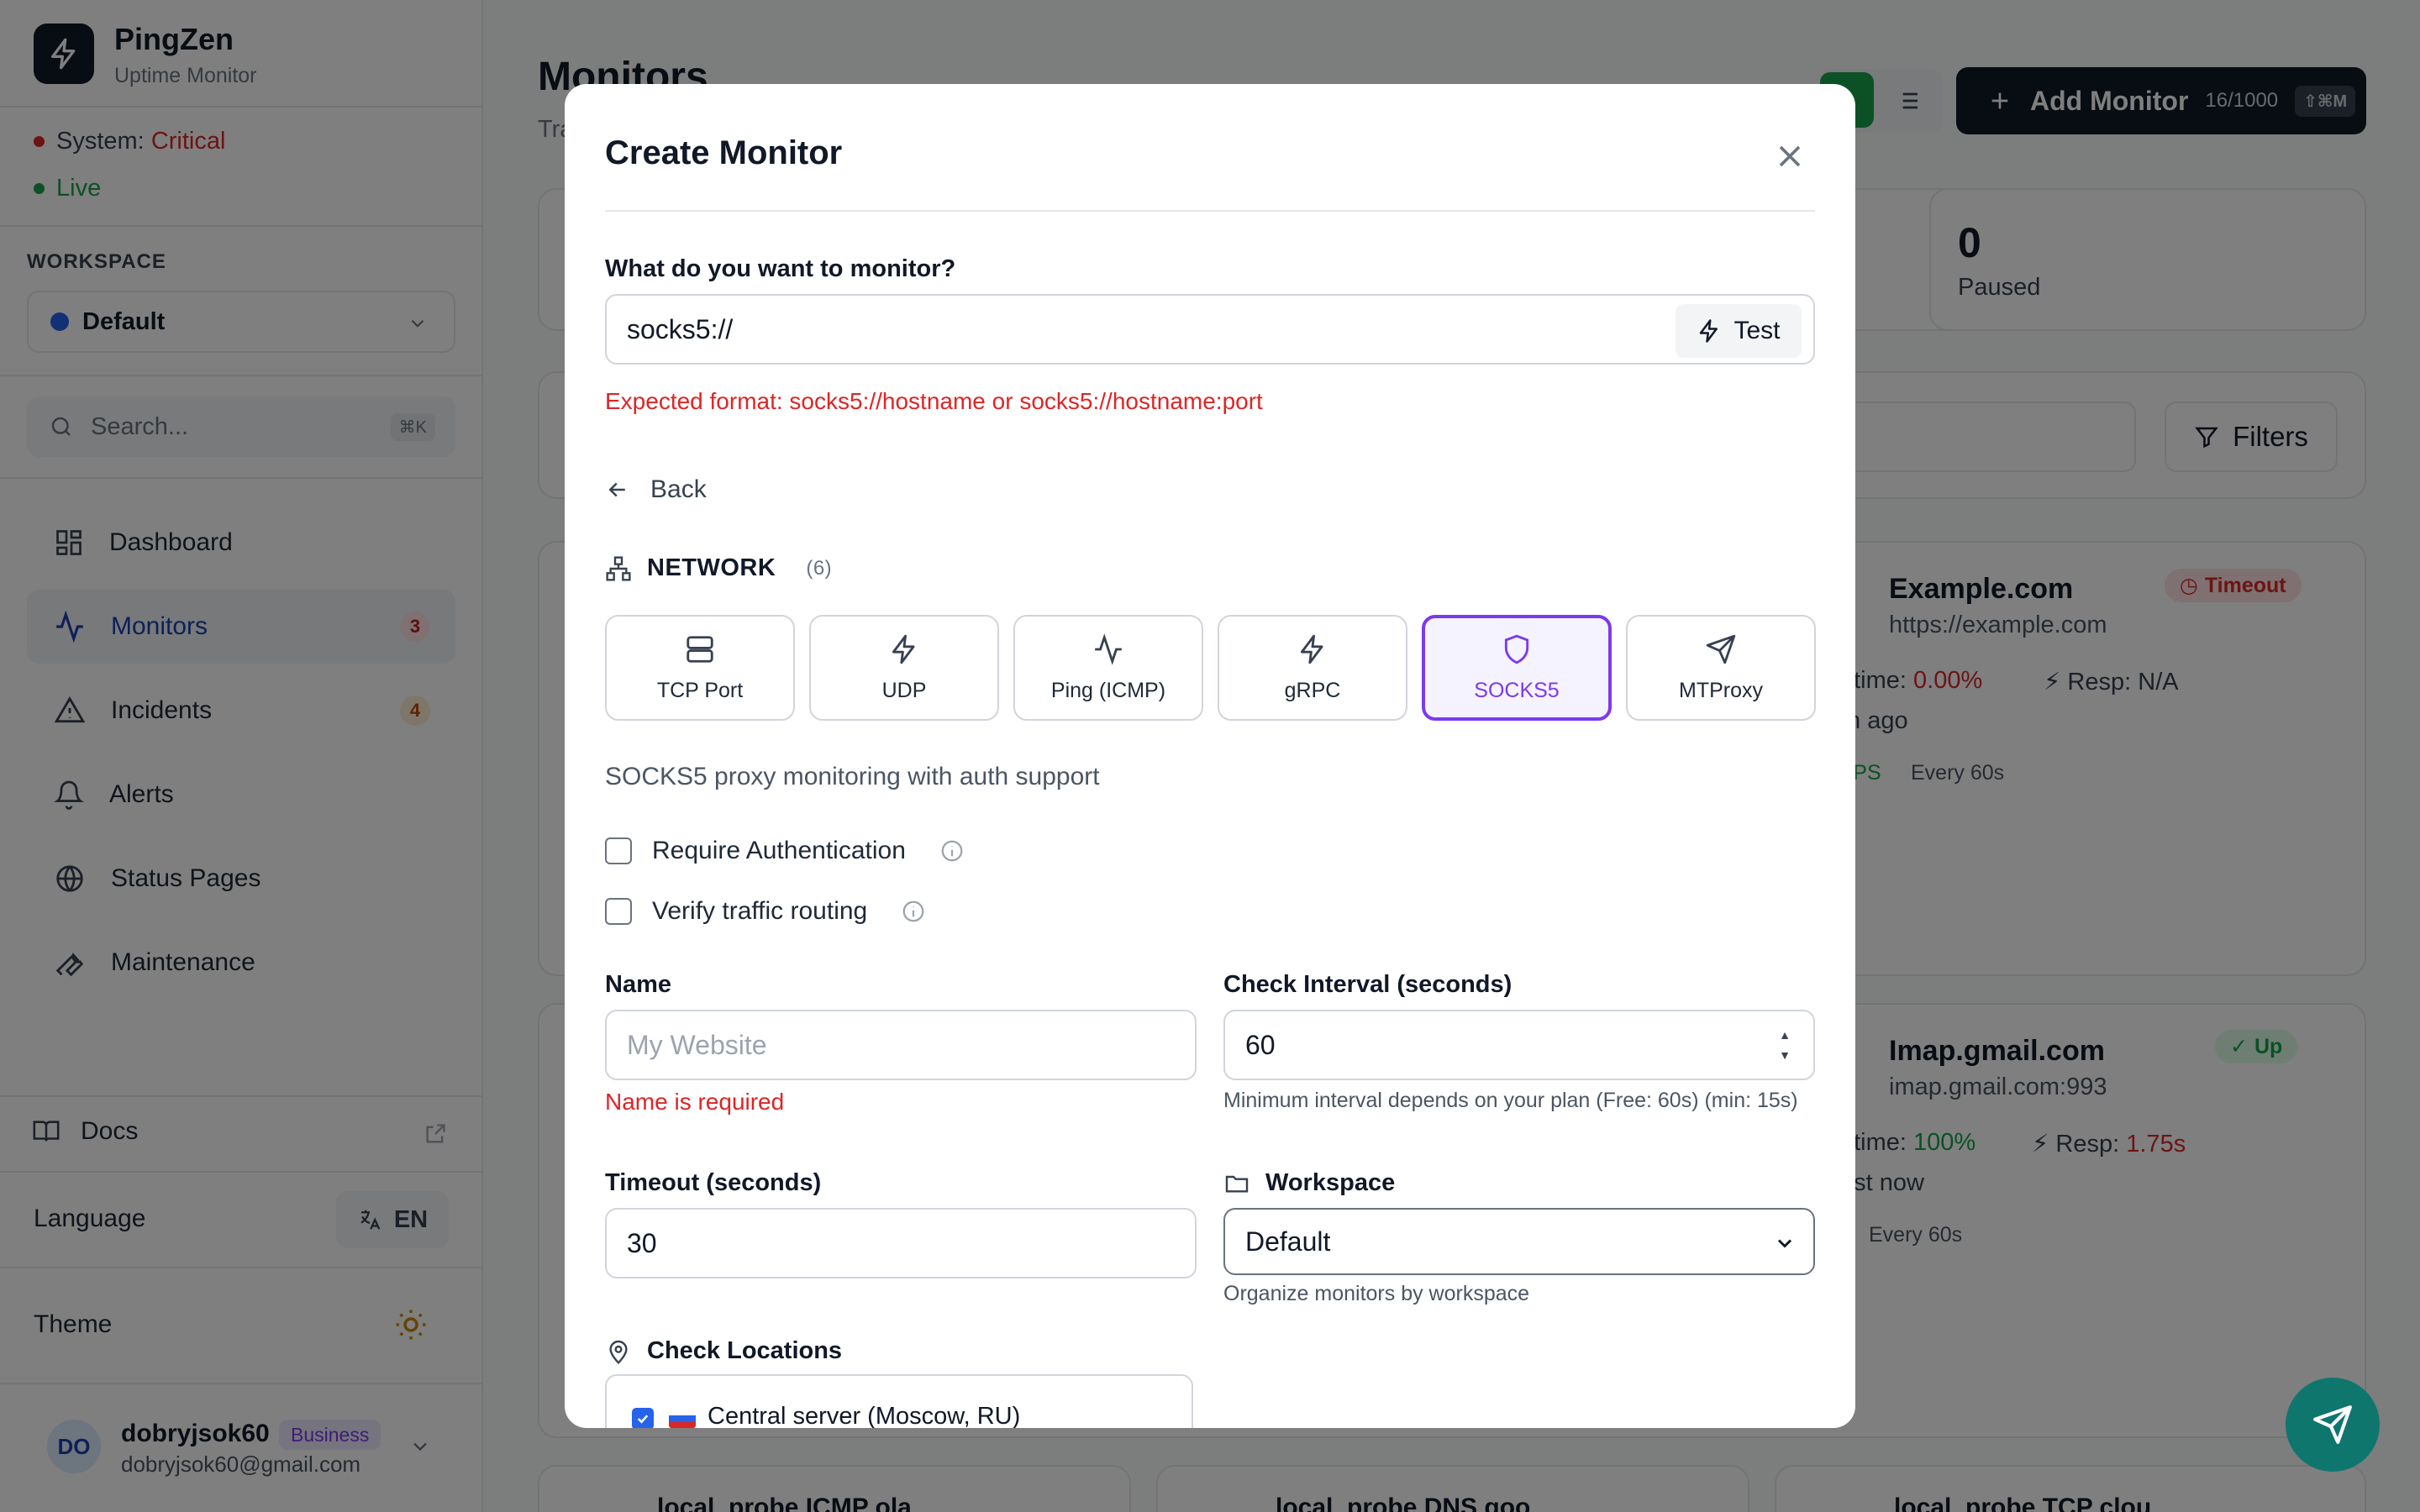  Describe the element at coordinates (642, 1242) in the screenshot. I see `timeout-value: 30` at that location.